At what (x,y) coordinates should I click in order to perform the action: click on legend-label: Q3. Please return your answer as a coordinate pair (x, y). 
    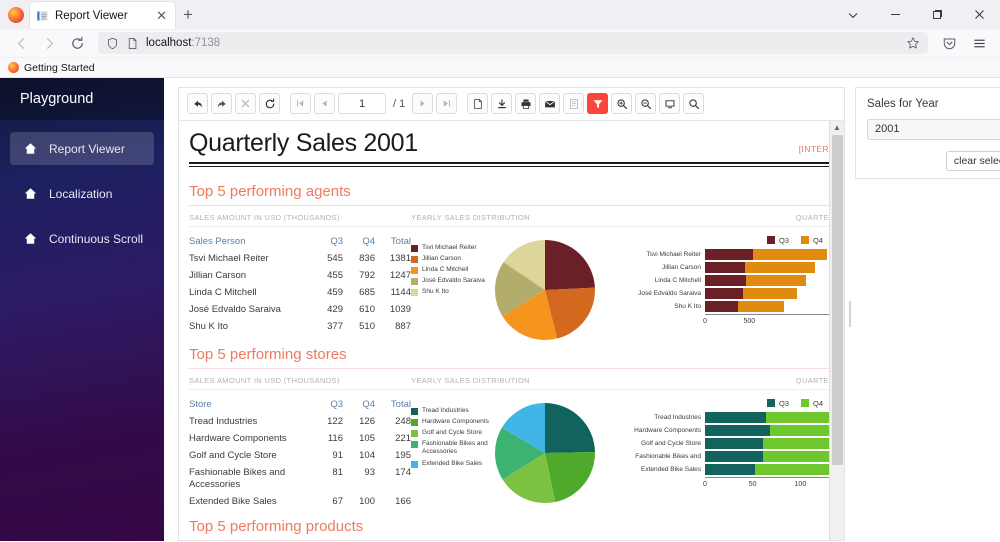
    Looking at the image, I should click on (783, 403).